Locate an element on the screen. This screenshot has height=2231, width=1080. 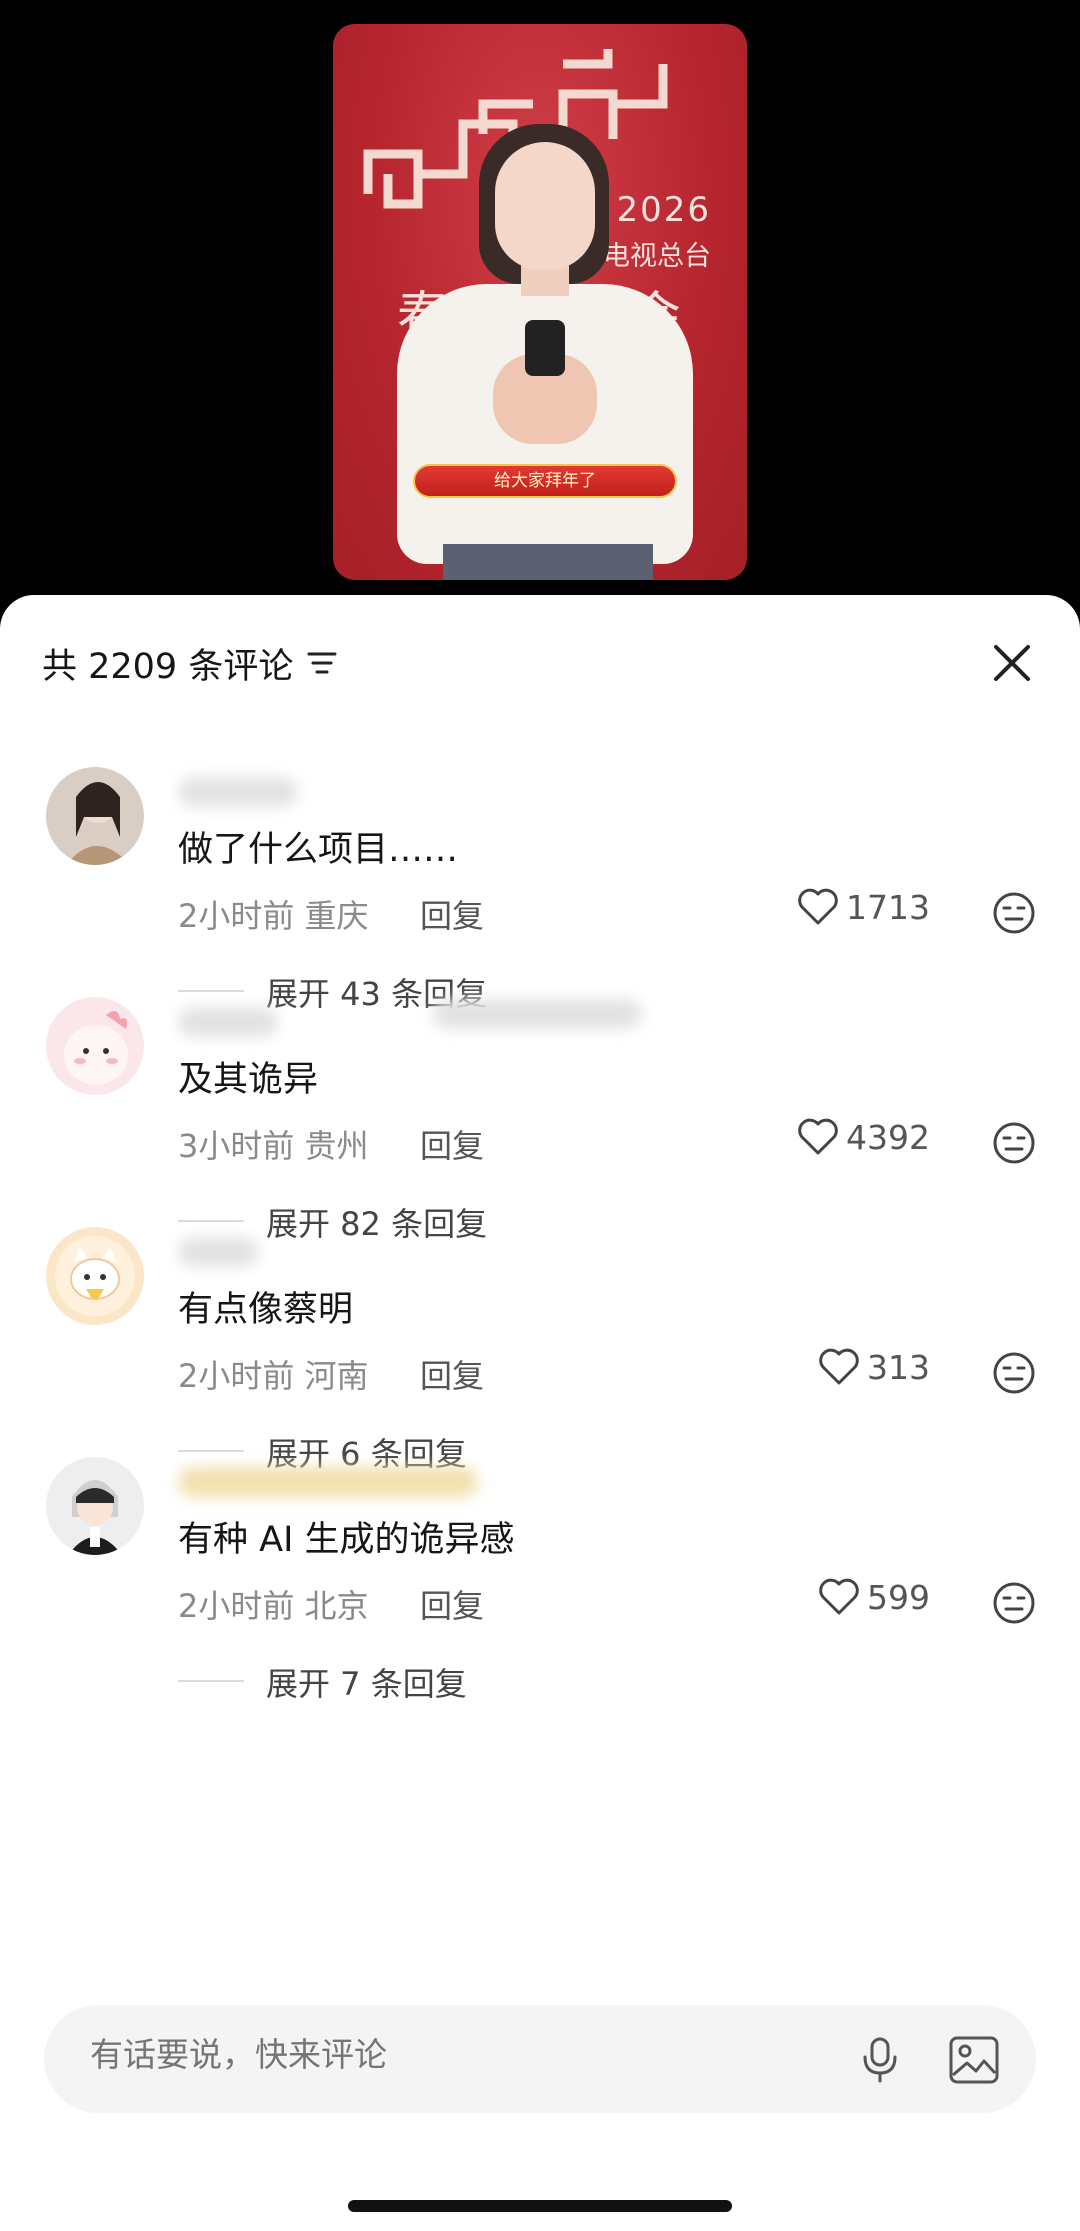
expand-replies-button: 展开 7 条回复 is located at coordinates (366, 1682).